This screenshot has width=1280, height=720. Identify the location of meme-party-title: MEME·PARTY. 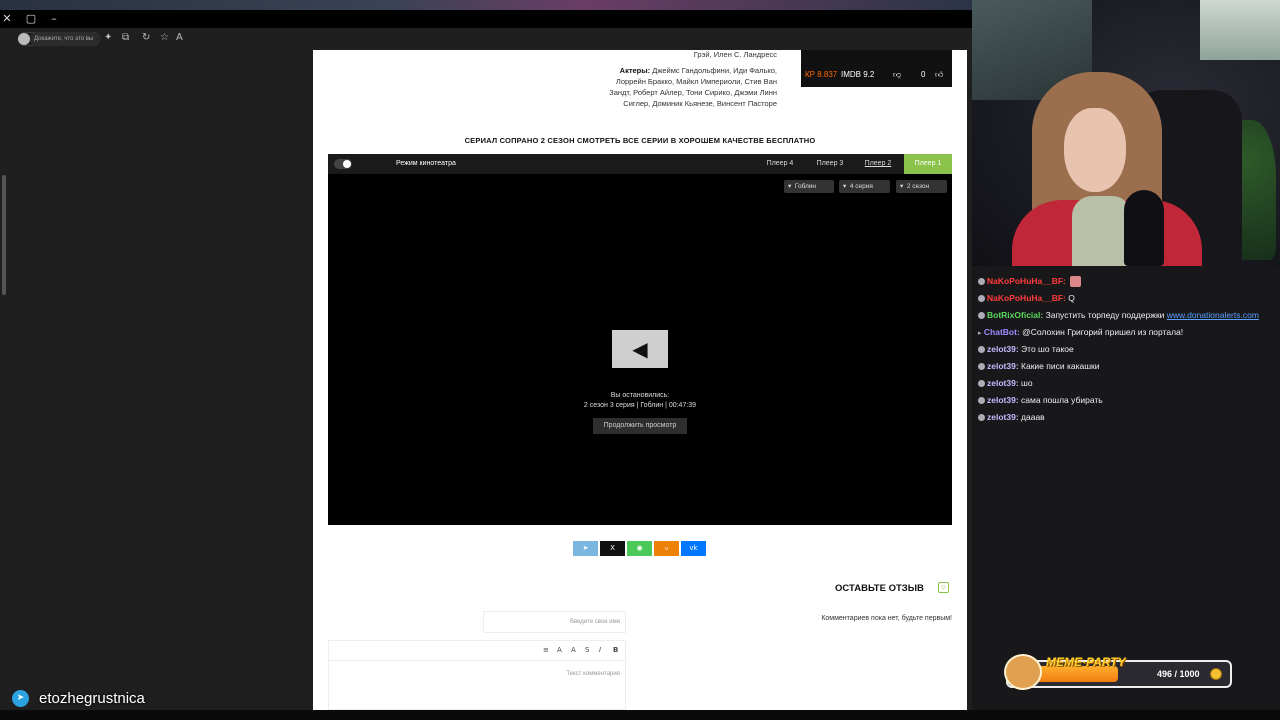
(1086, 662).